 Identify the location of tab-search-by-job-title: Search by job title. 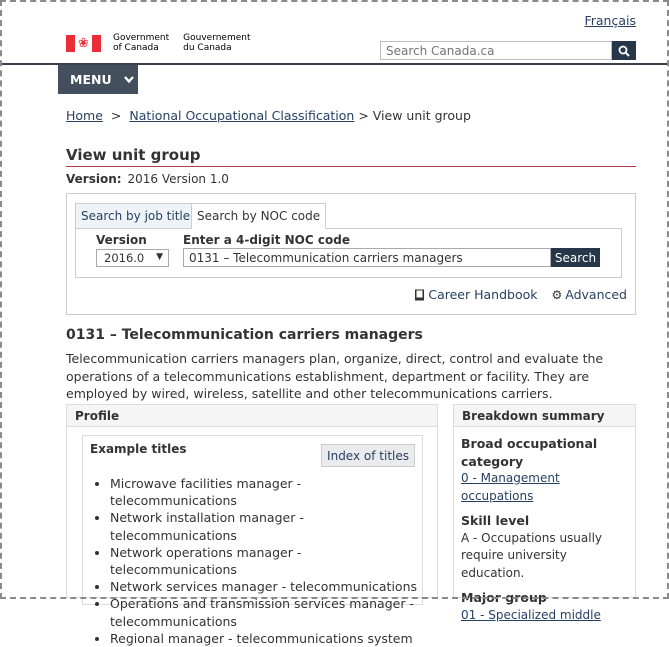
(136, 216).